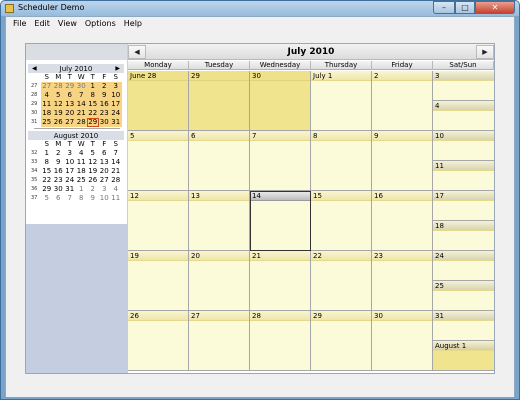  Describe the element at coordinates (158, 101) in the screenshot. I see `day-cell: June 28` at that location.